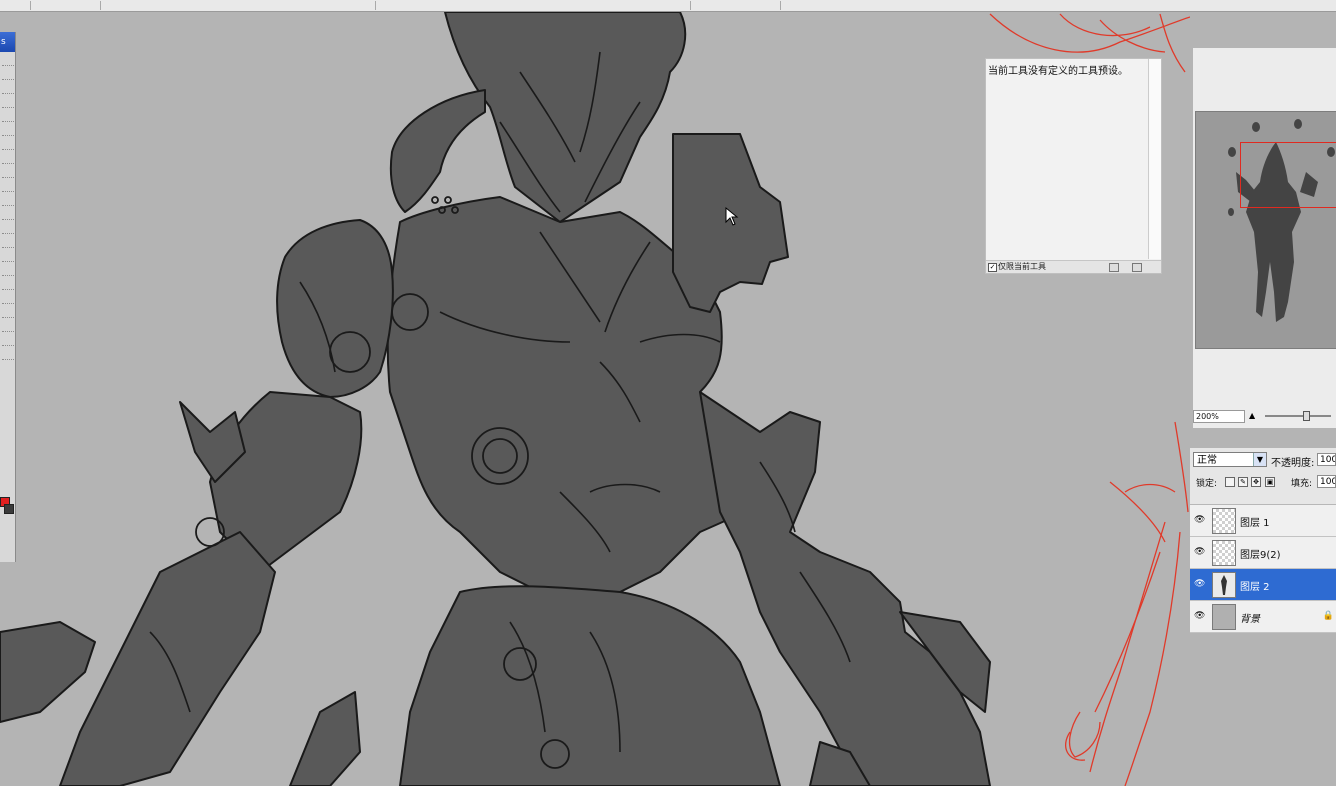  Describe the element at coordinates (1306, 416) in the screenshot. I see `zoom-slider-knob` at that location.